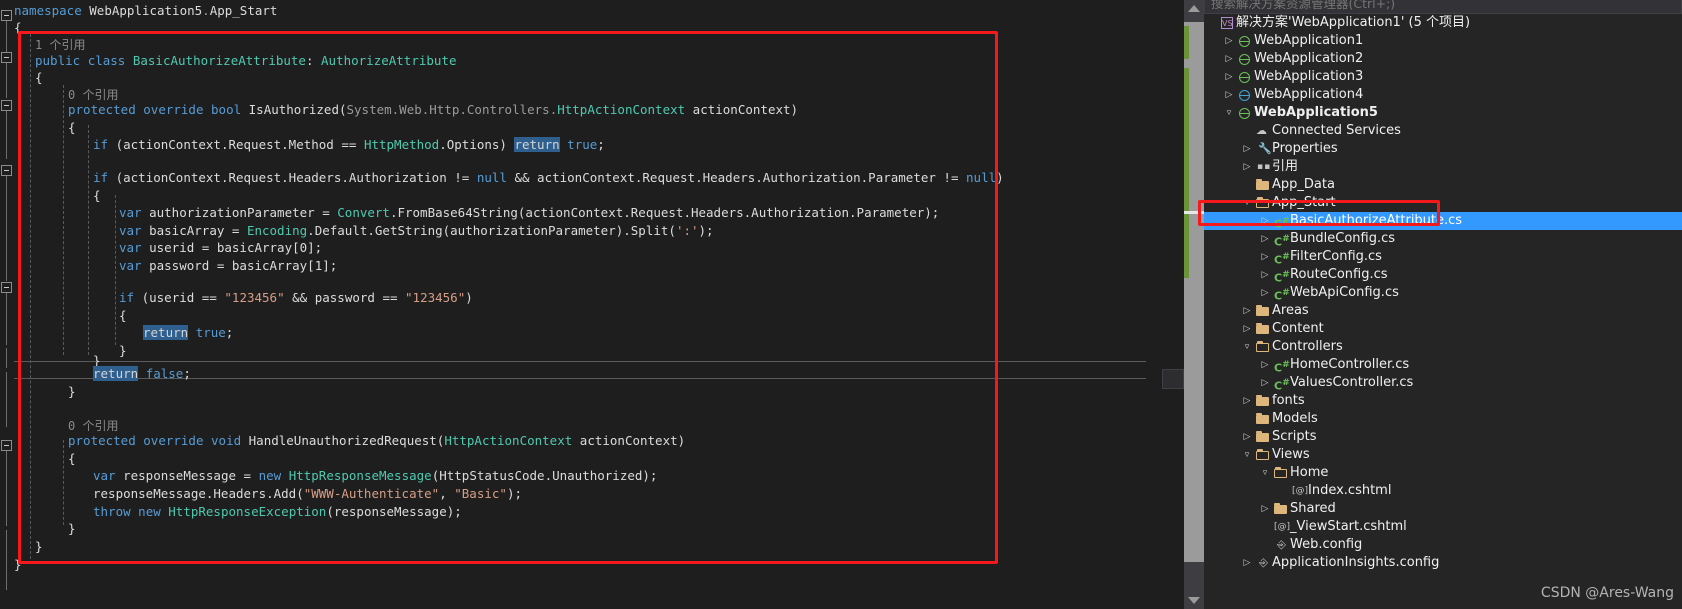 This screenshot has width=1682, height=609. Describe the element at coordinates (1443, 95) in the screenshot. I see `tree-item-webapplication4: ▷ WebApplication4` at that location.